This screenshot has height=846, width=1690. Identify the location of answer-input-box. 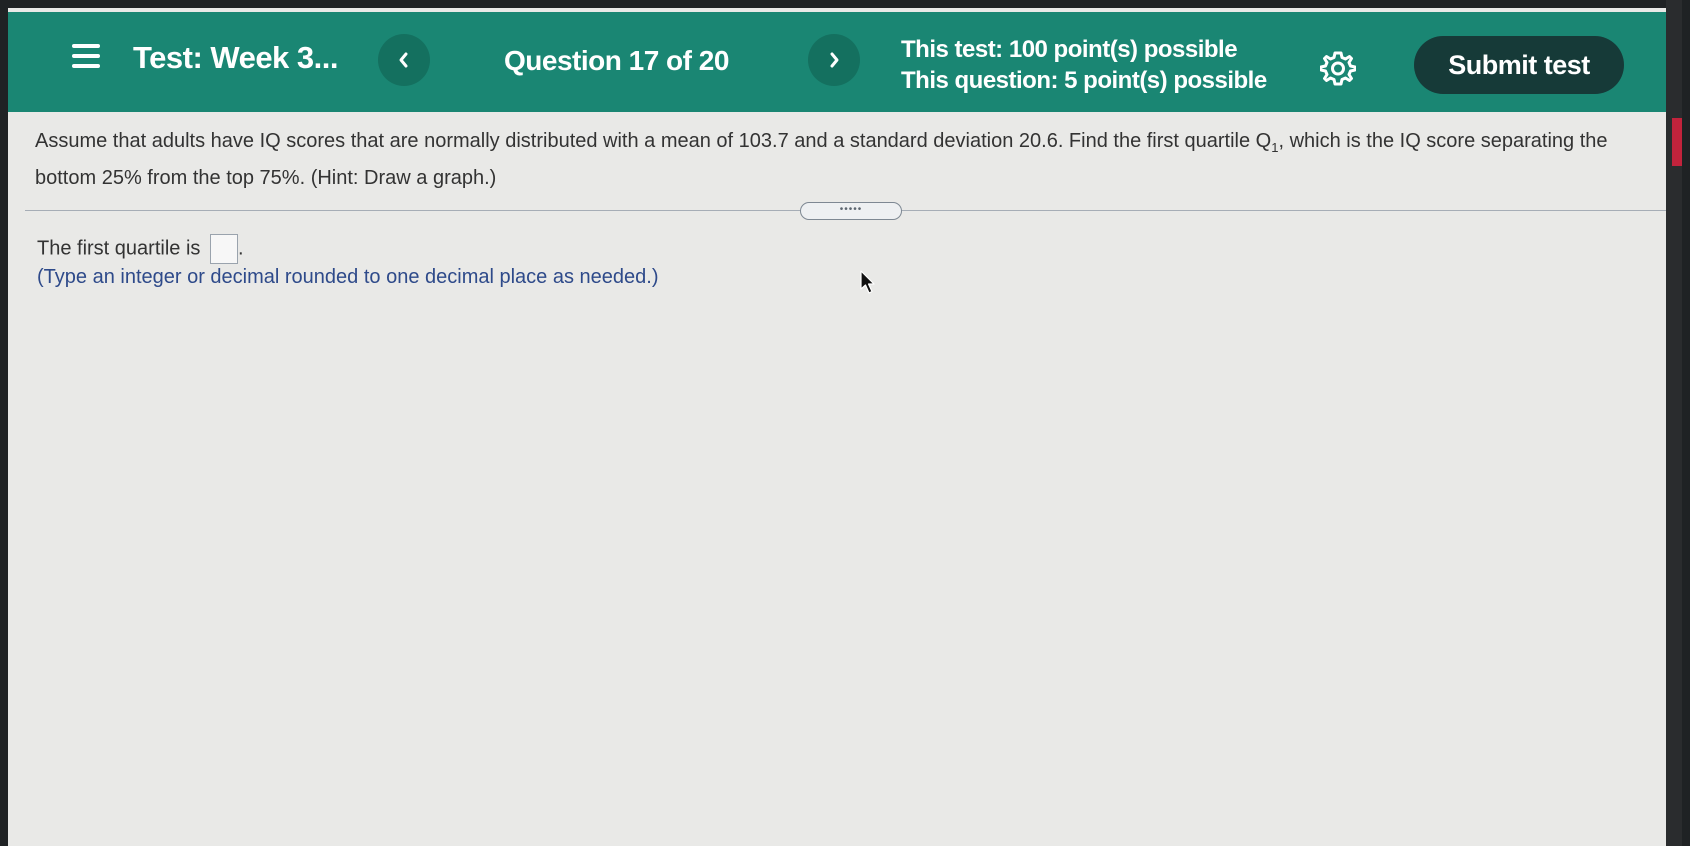
(223, 249).